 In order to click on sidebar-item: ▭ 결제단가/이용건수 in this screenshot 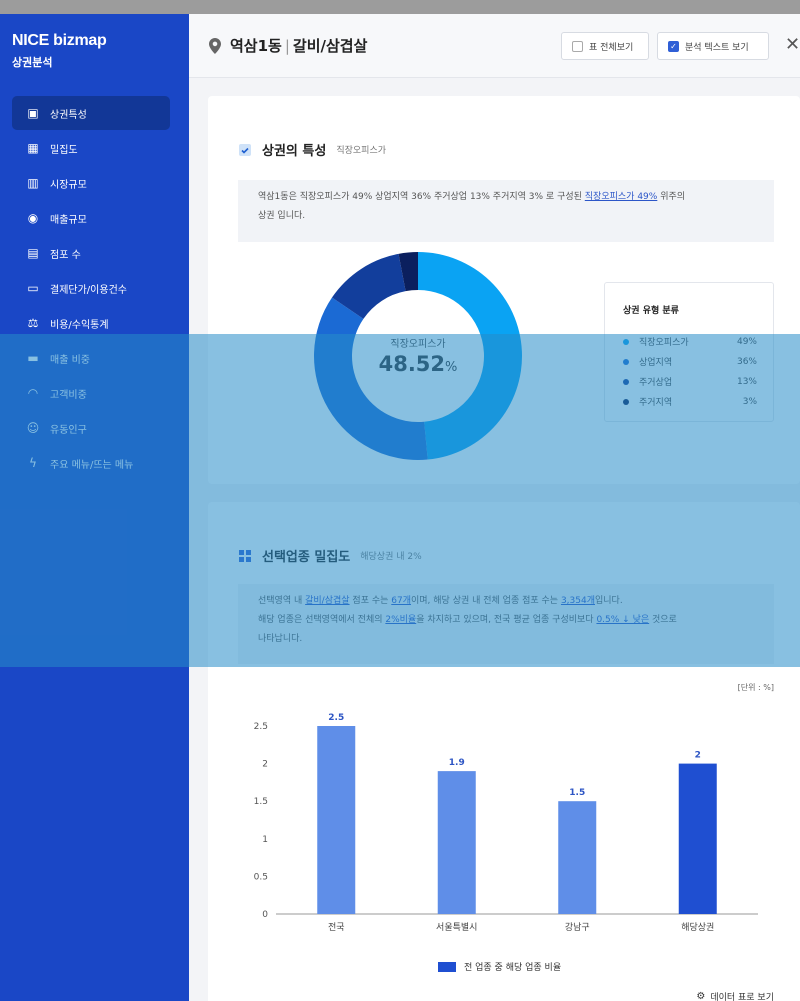, I will do `click(91, 288)`.